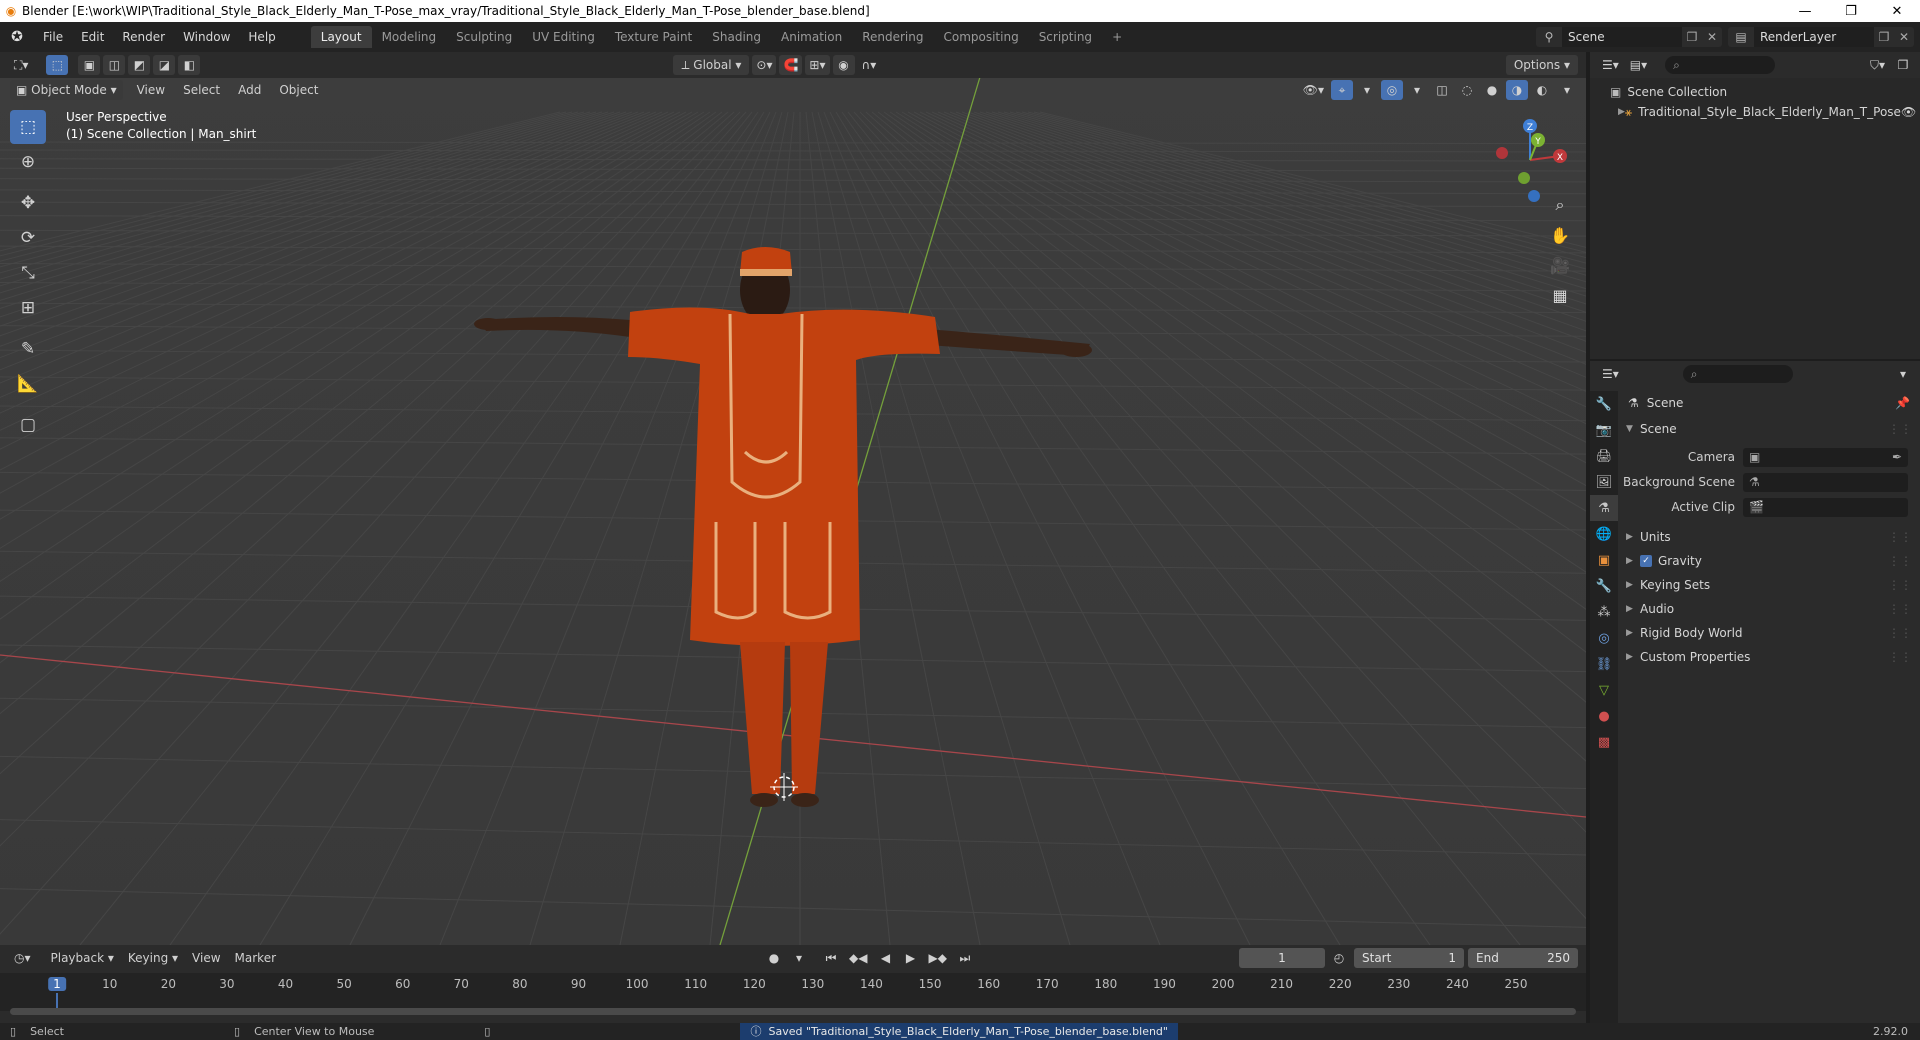  I want to click on display-mode-icon: ▤▾, so click(1638, 65).